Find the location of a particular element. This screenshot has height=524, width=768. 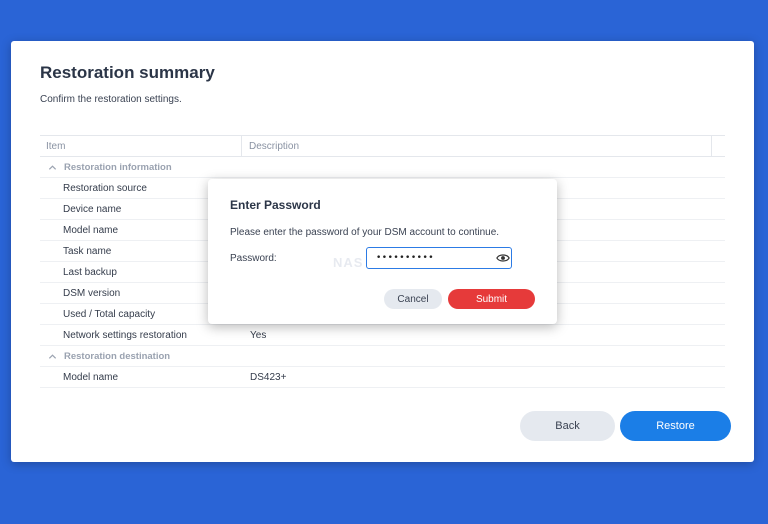

row-description: Yes is located at coordinates (258, 335).